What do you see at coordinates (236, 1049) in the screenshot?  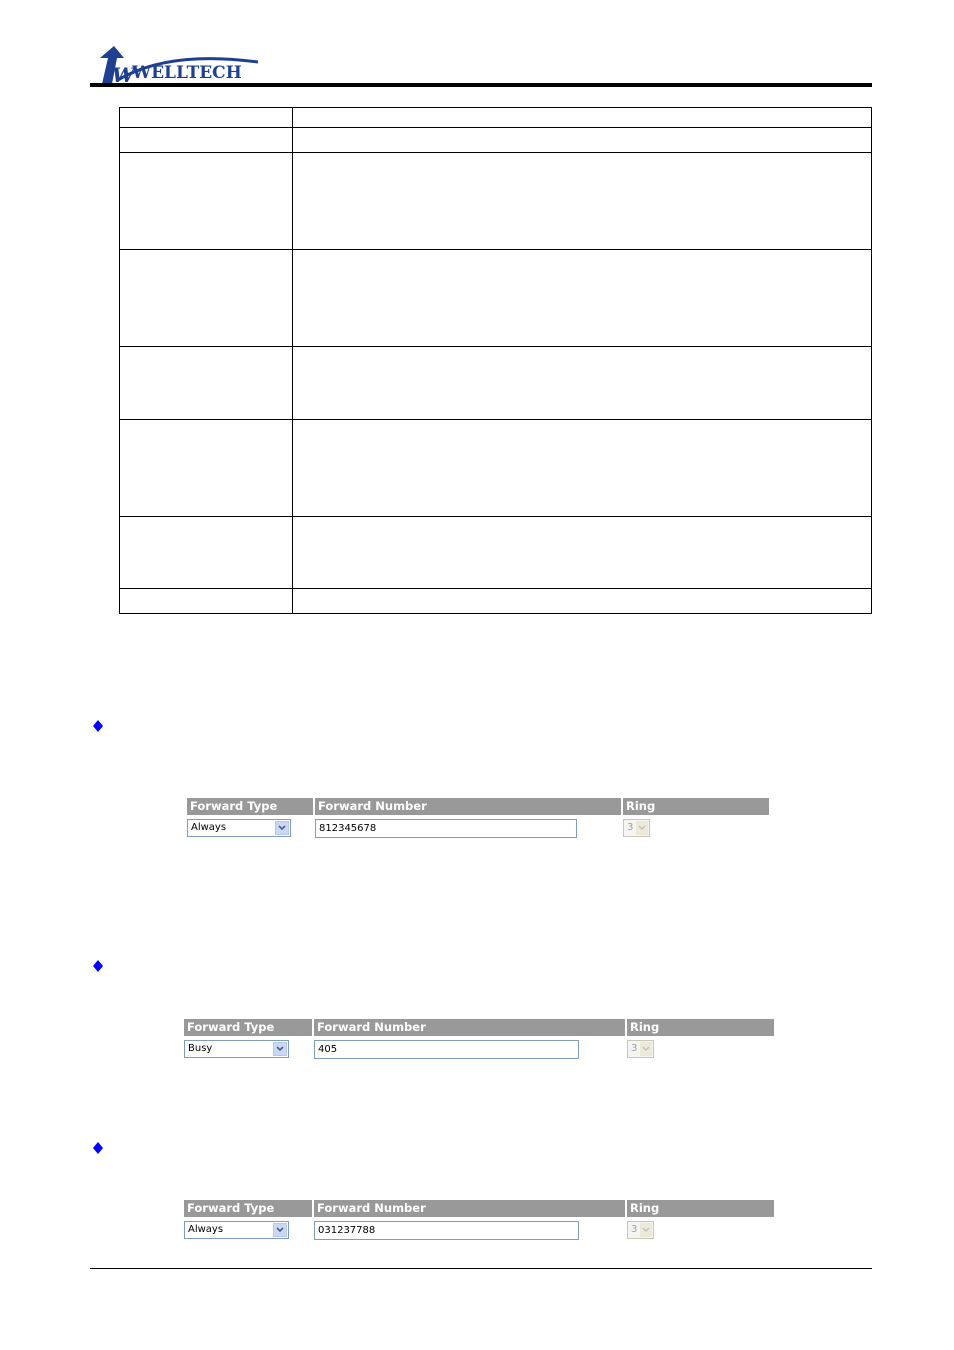 I see `forward-type-select: Busy` at bounding box center [236, 1049].